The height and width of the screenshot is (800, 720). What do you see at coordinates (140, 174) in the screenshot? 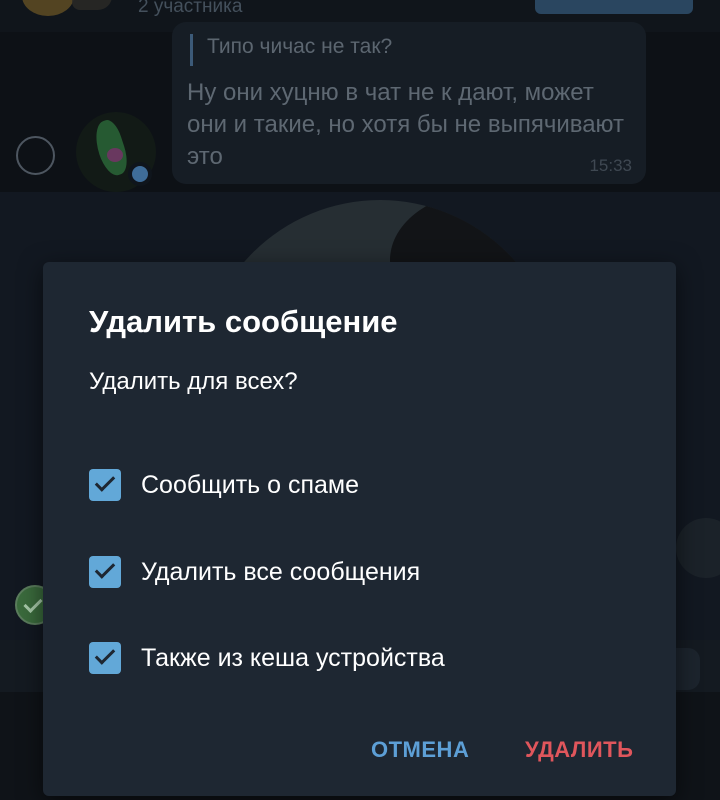
I see `online-indicator` at bounding box center [140, 174].